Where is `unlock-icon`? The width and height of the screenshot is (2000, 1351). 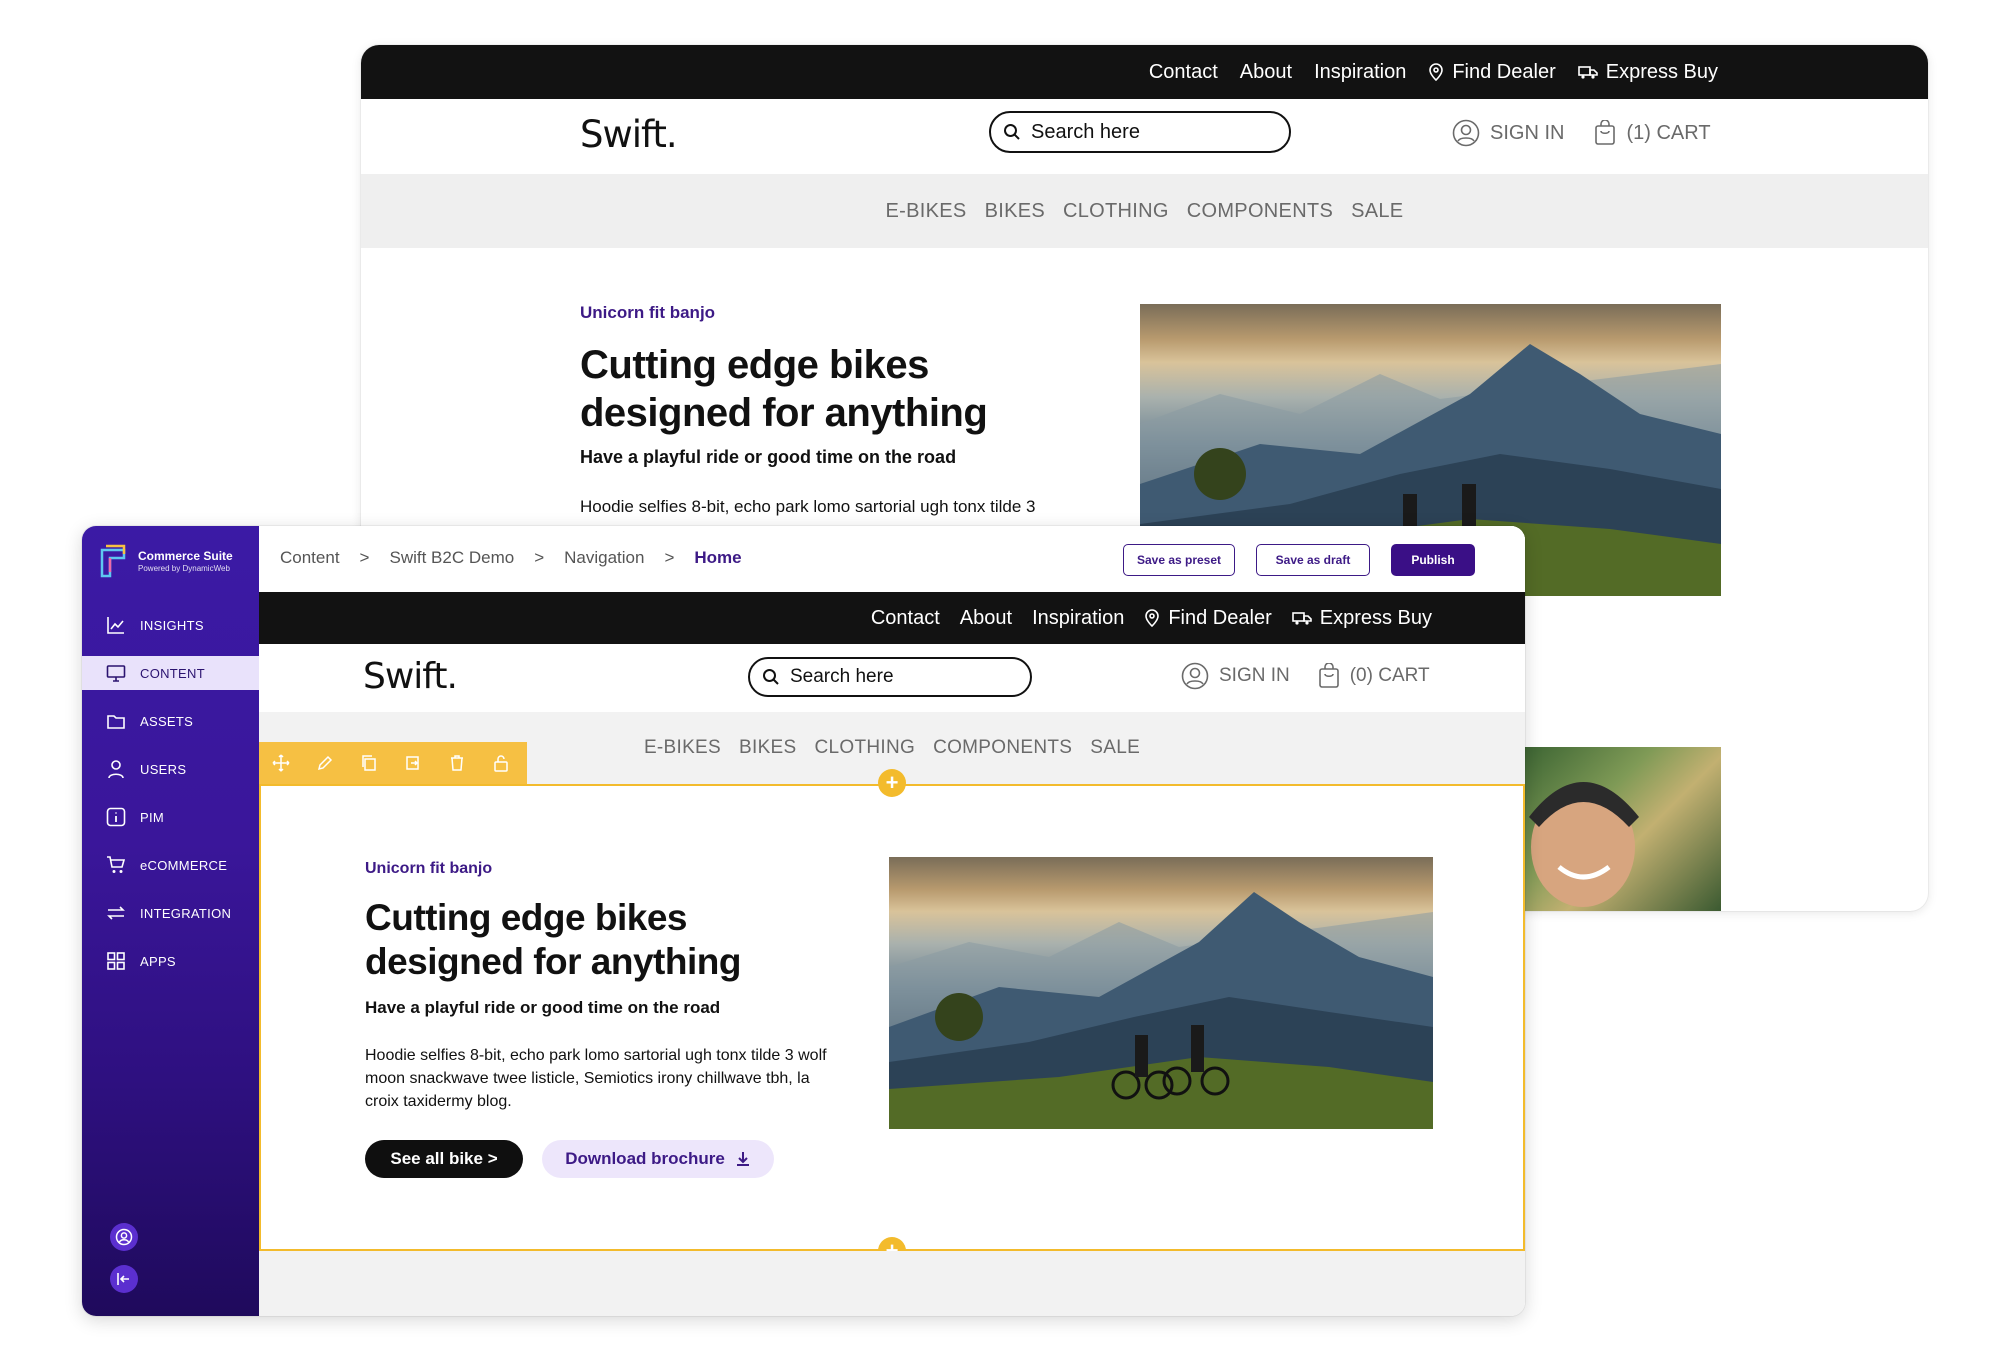 unlock-icon is located at coordinates (501, 763).